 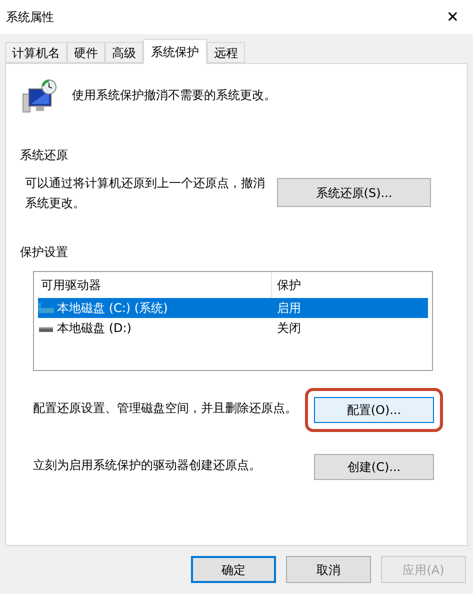 What do you see at coordinates (233, 328) in the screenshot?
I see `drive-row: 本地磁盘 (D:) 关闭` at bounding box center [233, 328].